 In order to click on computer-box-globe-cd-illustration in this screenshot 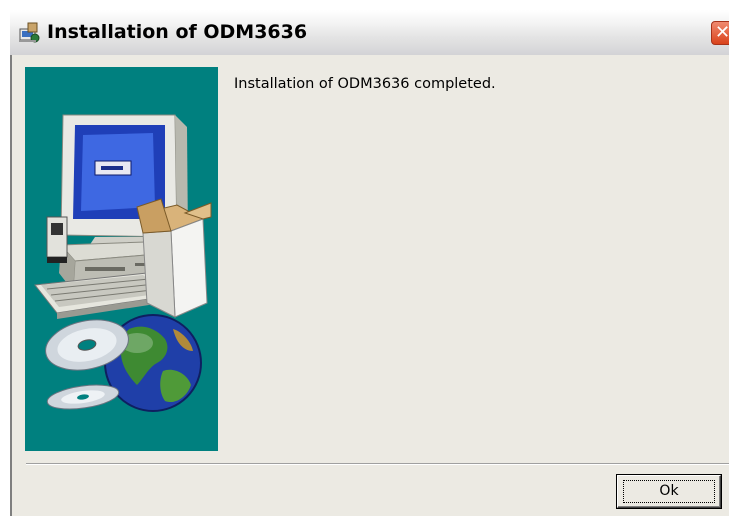, I will do `click(123, 263)`.